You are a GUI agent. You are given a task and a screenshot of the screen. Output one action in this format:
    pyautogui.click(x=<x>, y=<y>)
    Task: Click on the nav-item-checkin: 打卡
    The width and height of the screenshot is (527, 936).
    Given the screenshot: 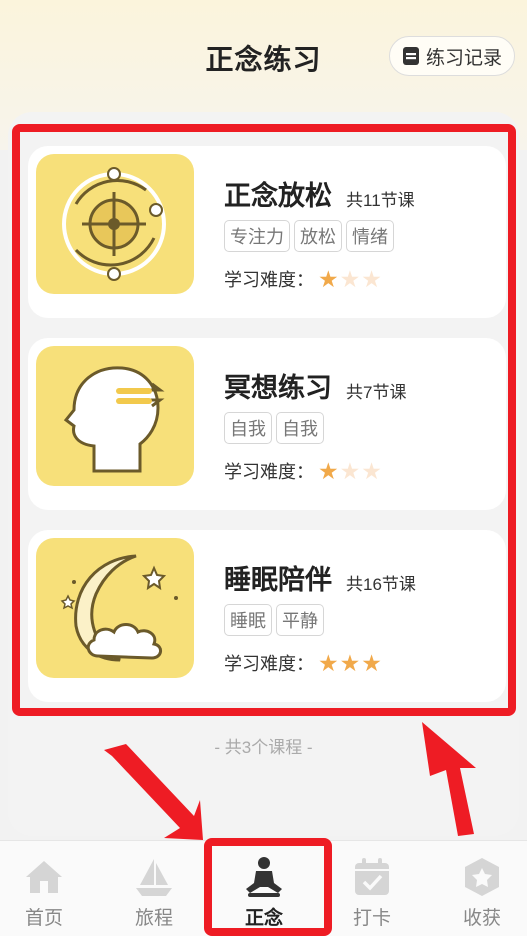 What is the action you would take?
    pyautogui.click(x=372, y=888)
    